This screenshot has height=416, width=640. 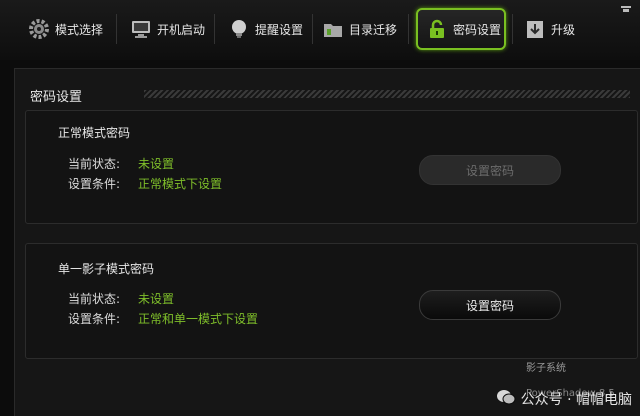 I want to click on bulb-icon, so click(x=239, y=29).